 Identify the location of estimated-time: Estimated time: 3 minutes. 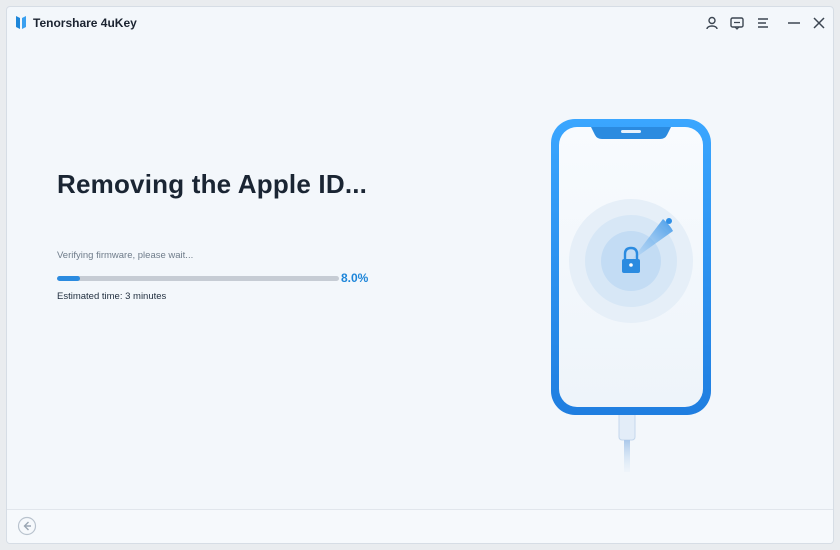
(112, 296).